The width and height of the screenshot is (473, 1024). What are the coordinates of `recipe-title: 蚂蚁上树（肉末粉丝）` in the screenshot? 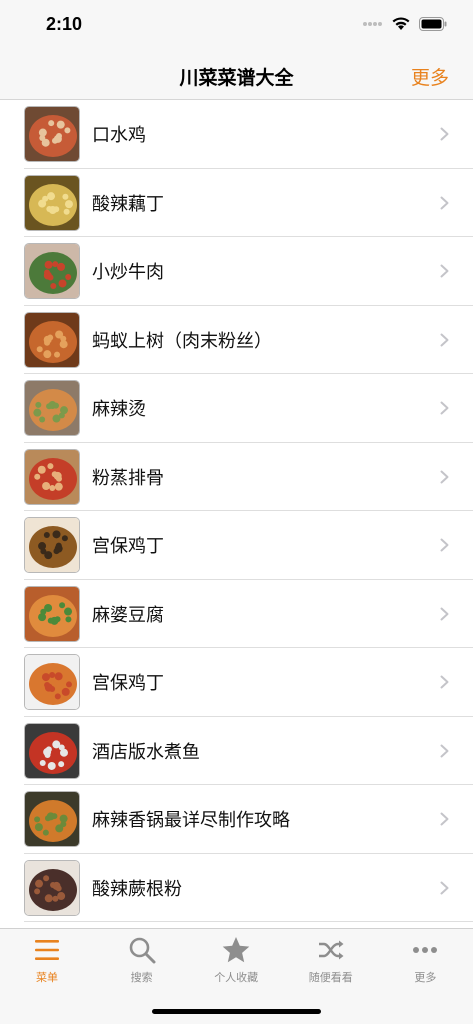 It's located at (182, 341).